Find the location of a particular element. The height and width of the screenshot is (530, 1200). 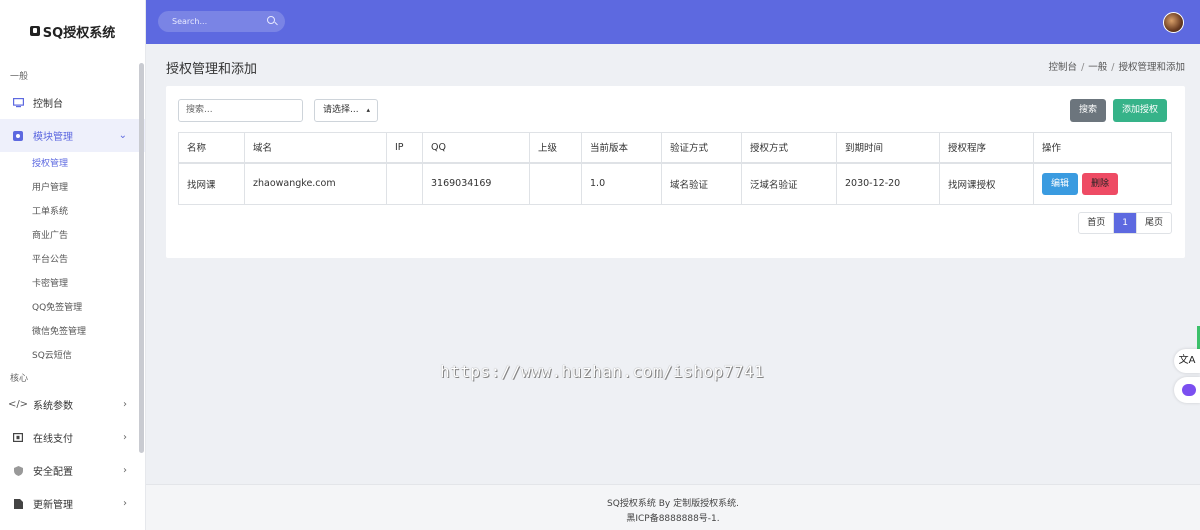

table-header-cell: 到期时间 is located at coordinates (888, 148).